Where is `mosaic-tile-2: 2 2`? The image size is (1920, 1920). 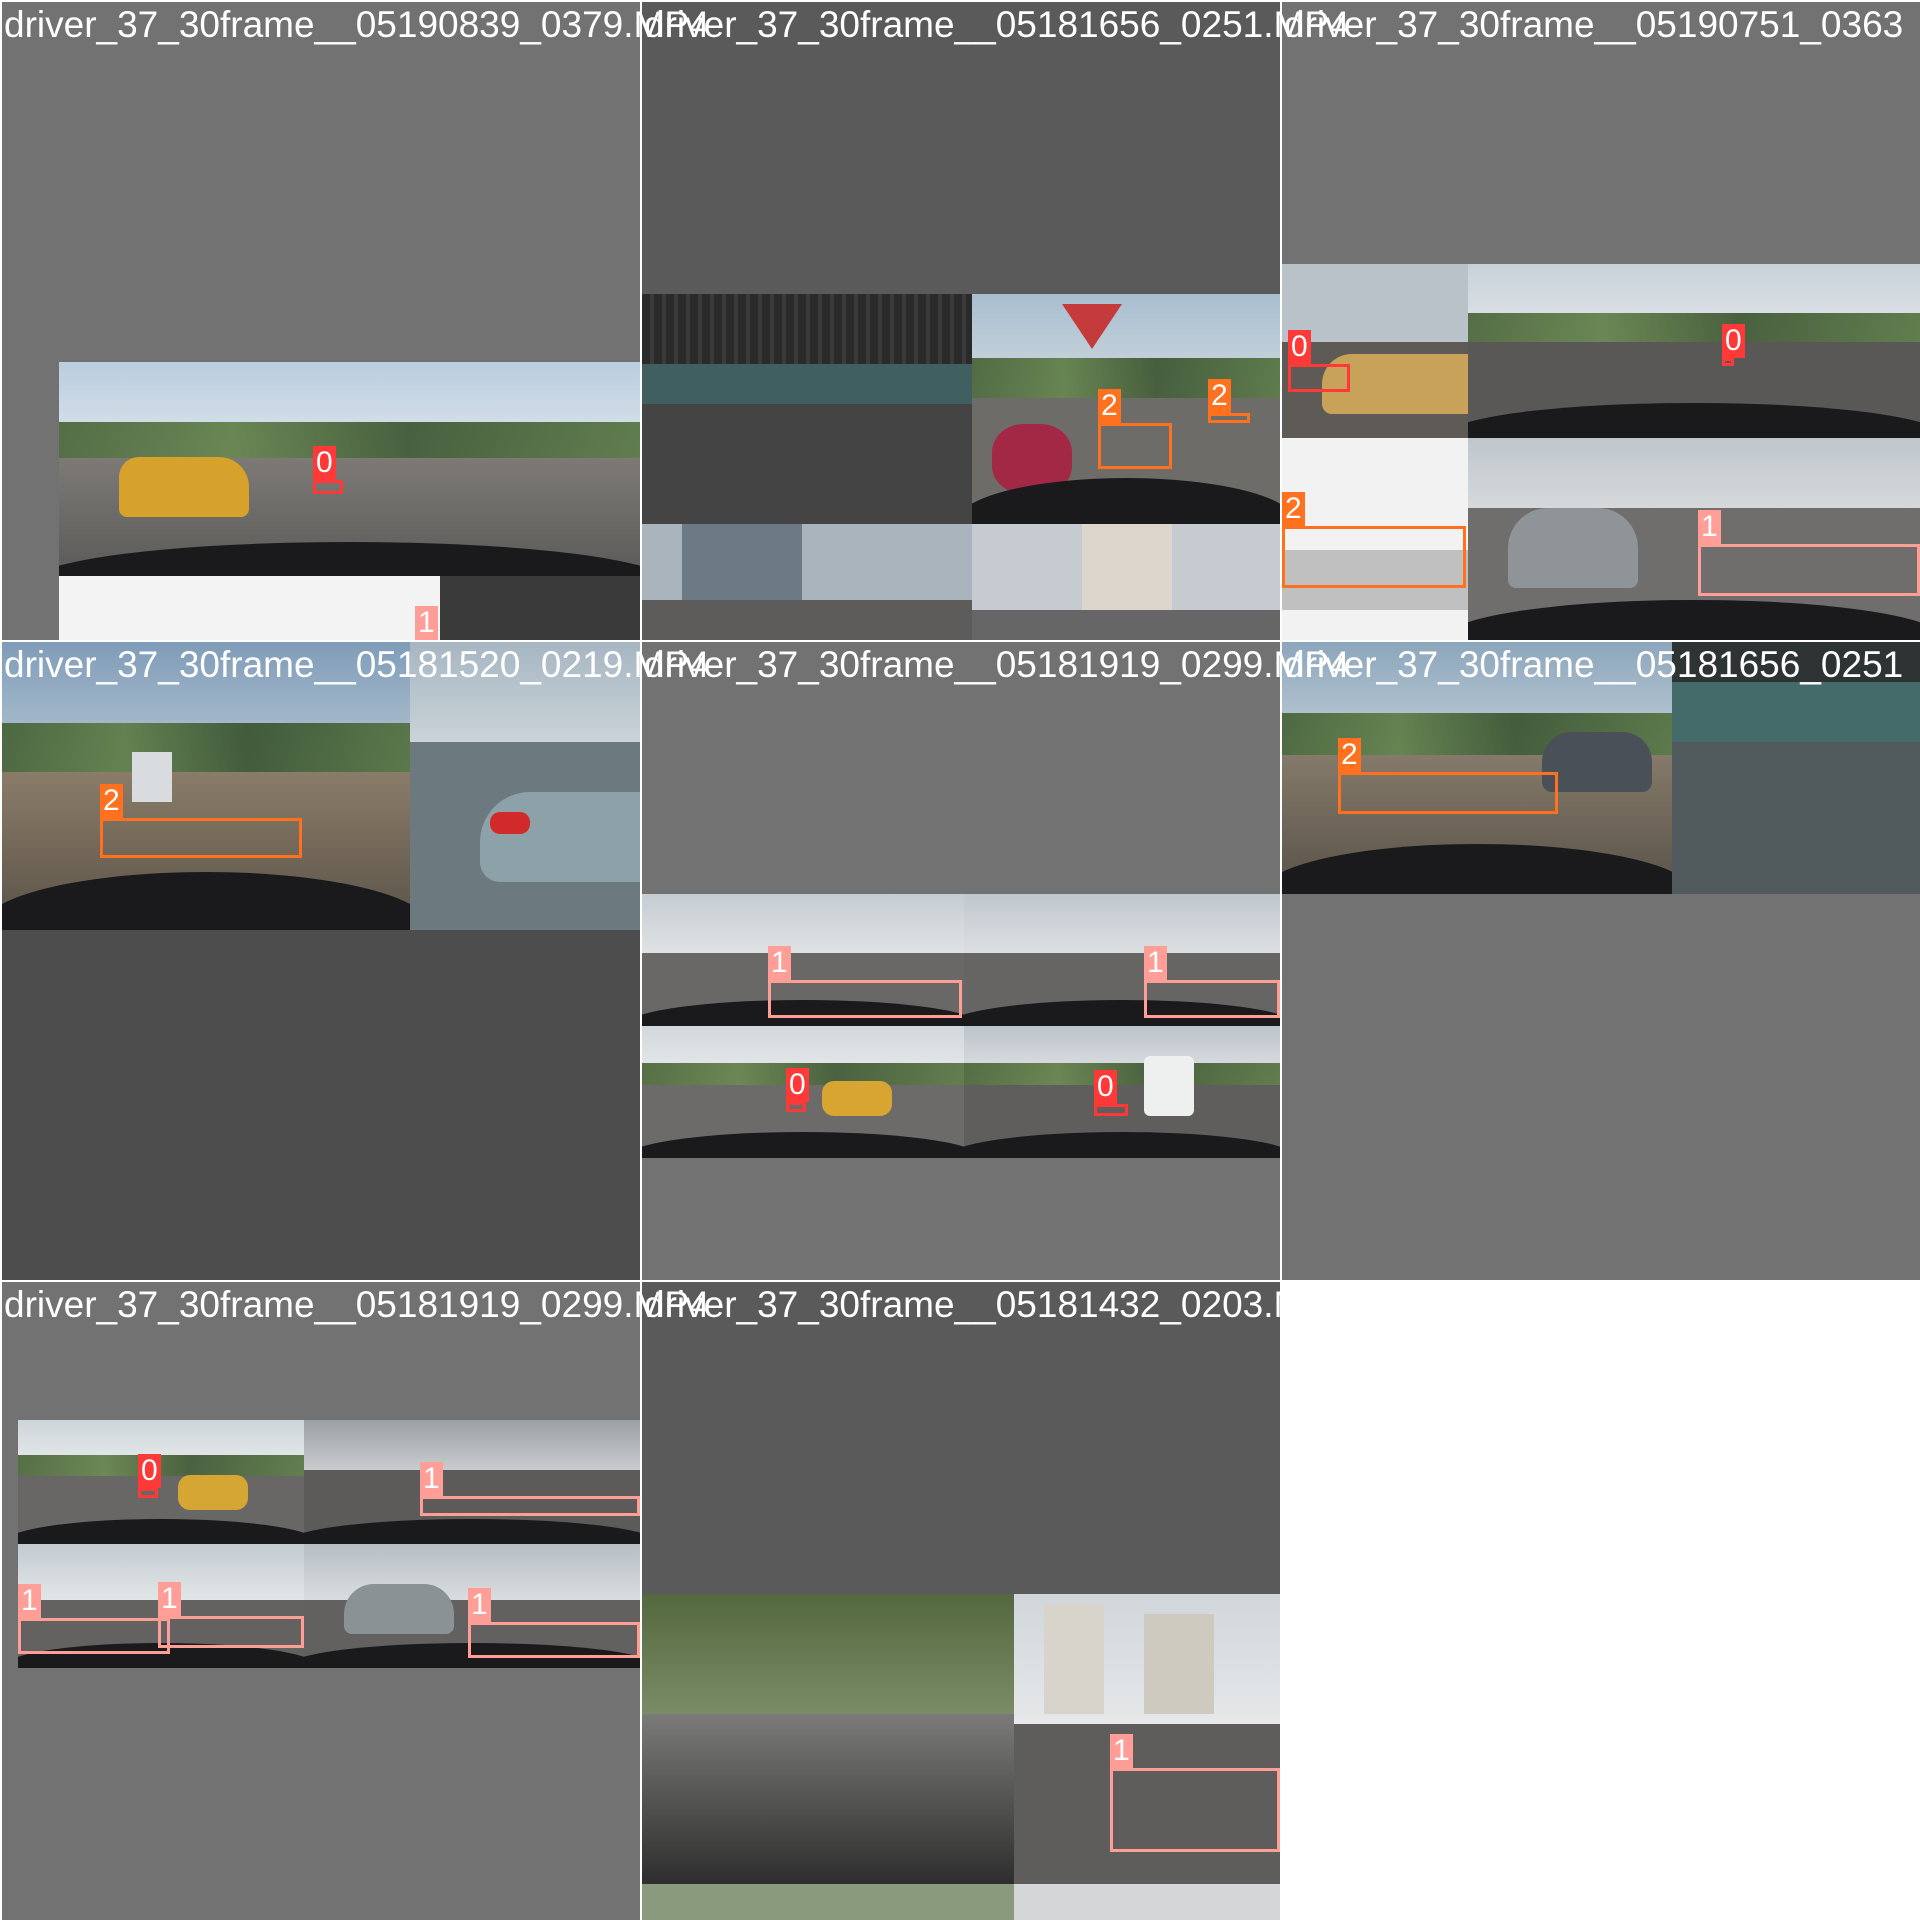
mosaic-tile-2: 2 2 is located at coordinates (961, 321).